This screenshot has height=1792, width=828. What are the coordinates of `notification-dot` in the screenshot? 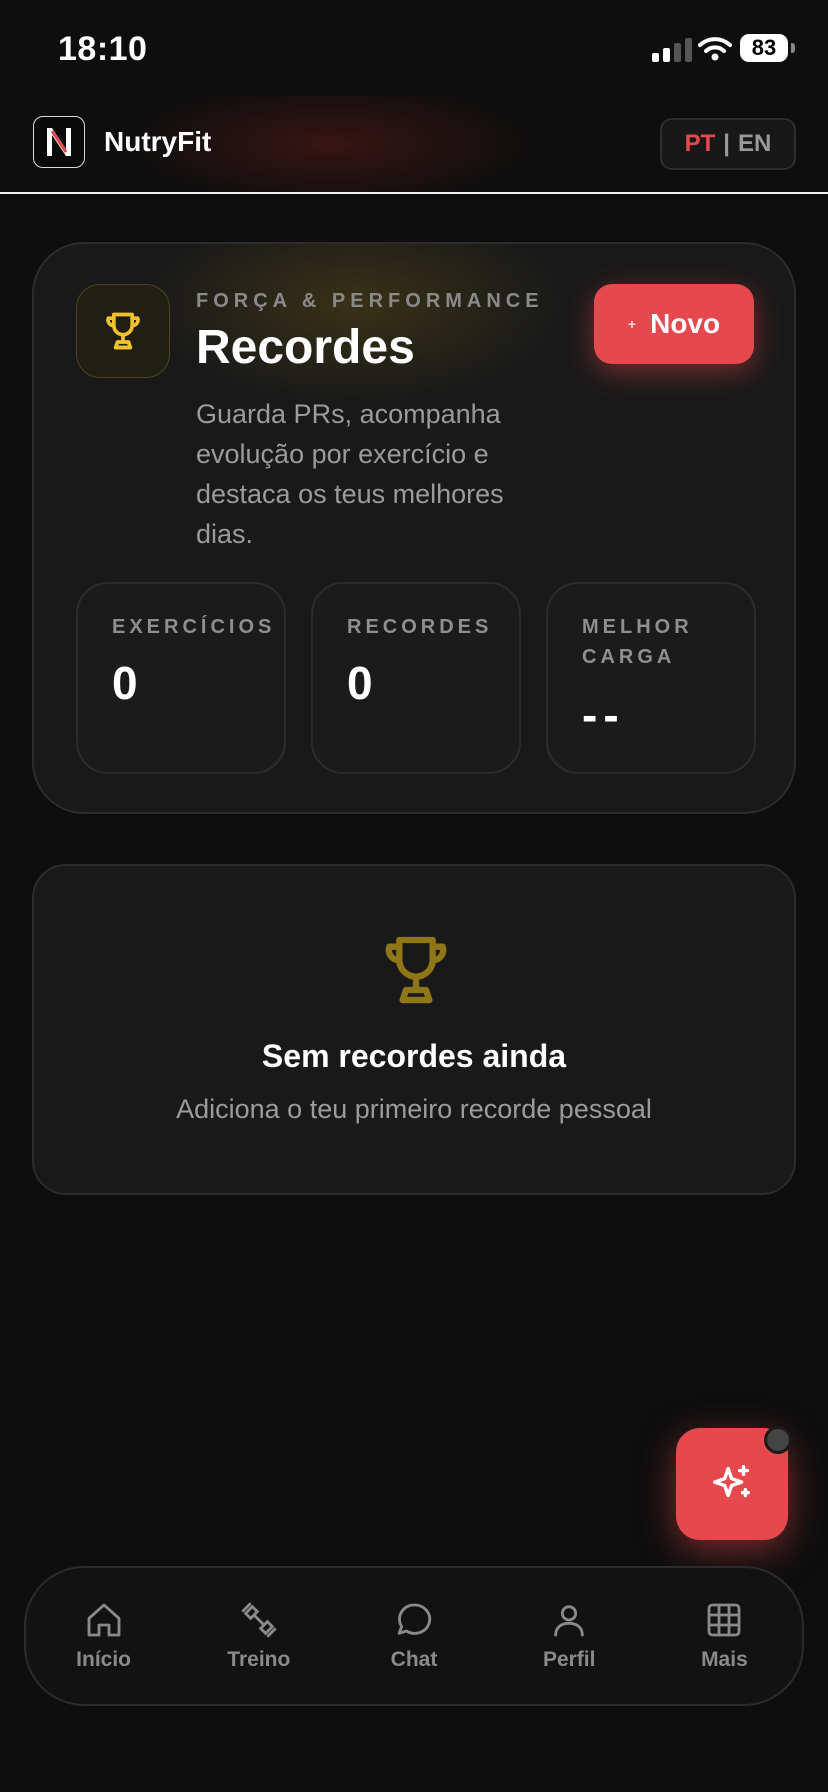 It's located at (778, 1440).